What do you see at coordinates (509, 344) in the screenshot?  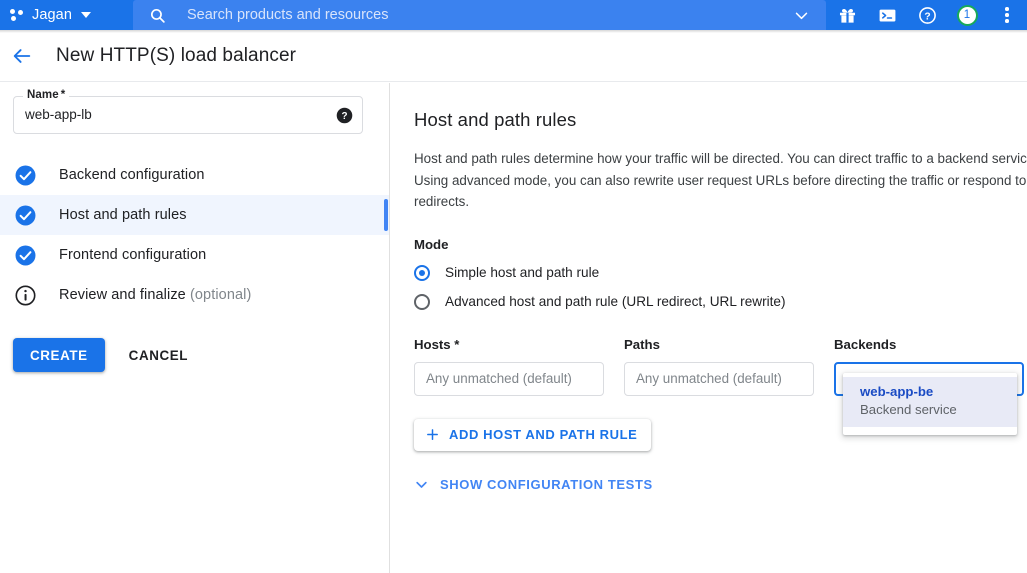 I see `hosts-label: Hosts *` at bounding box center [509, 344].